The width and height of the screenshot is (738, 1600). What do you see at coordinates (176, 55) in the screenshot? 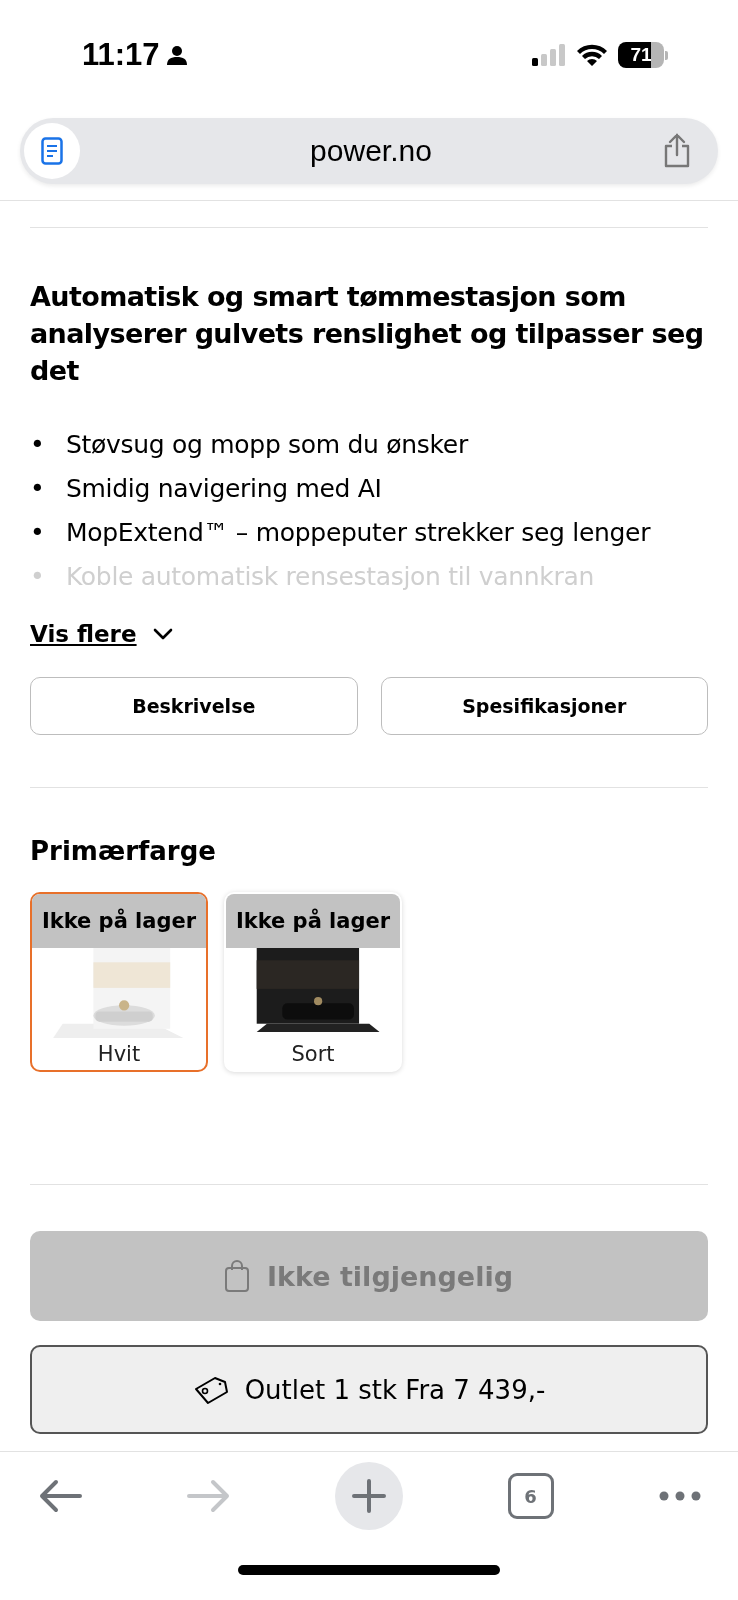
I see `person-icon` at bounding box center [176, 55].